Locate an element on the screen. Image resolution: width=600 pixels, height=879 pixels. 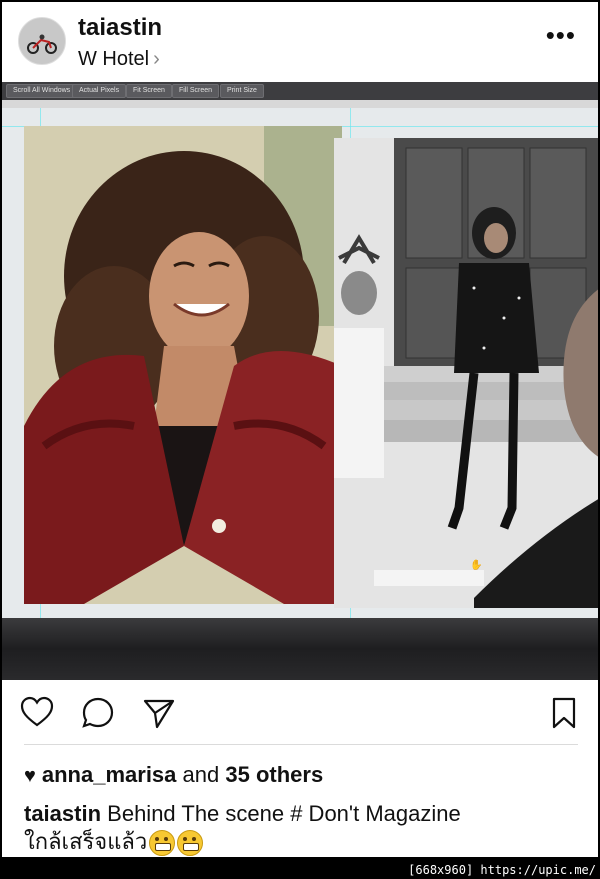
heart-small-icon: ♥ is located at coordinates (30, 776).